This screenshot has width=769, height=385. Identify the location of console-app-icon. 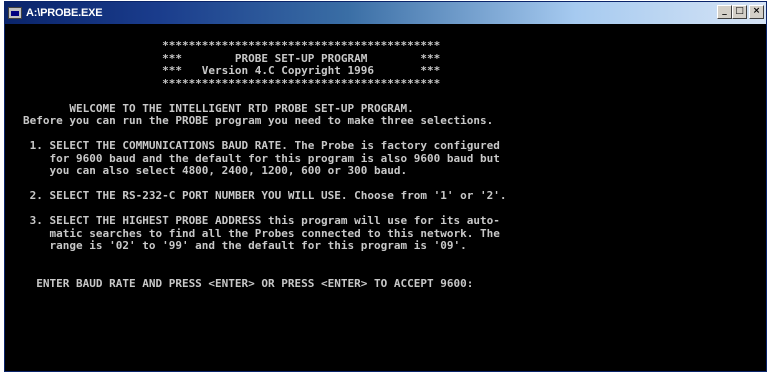
(15, 13).